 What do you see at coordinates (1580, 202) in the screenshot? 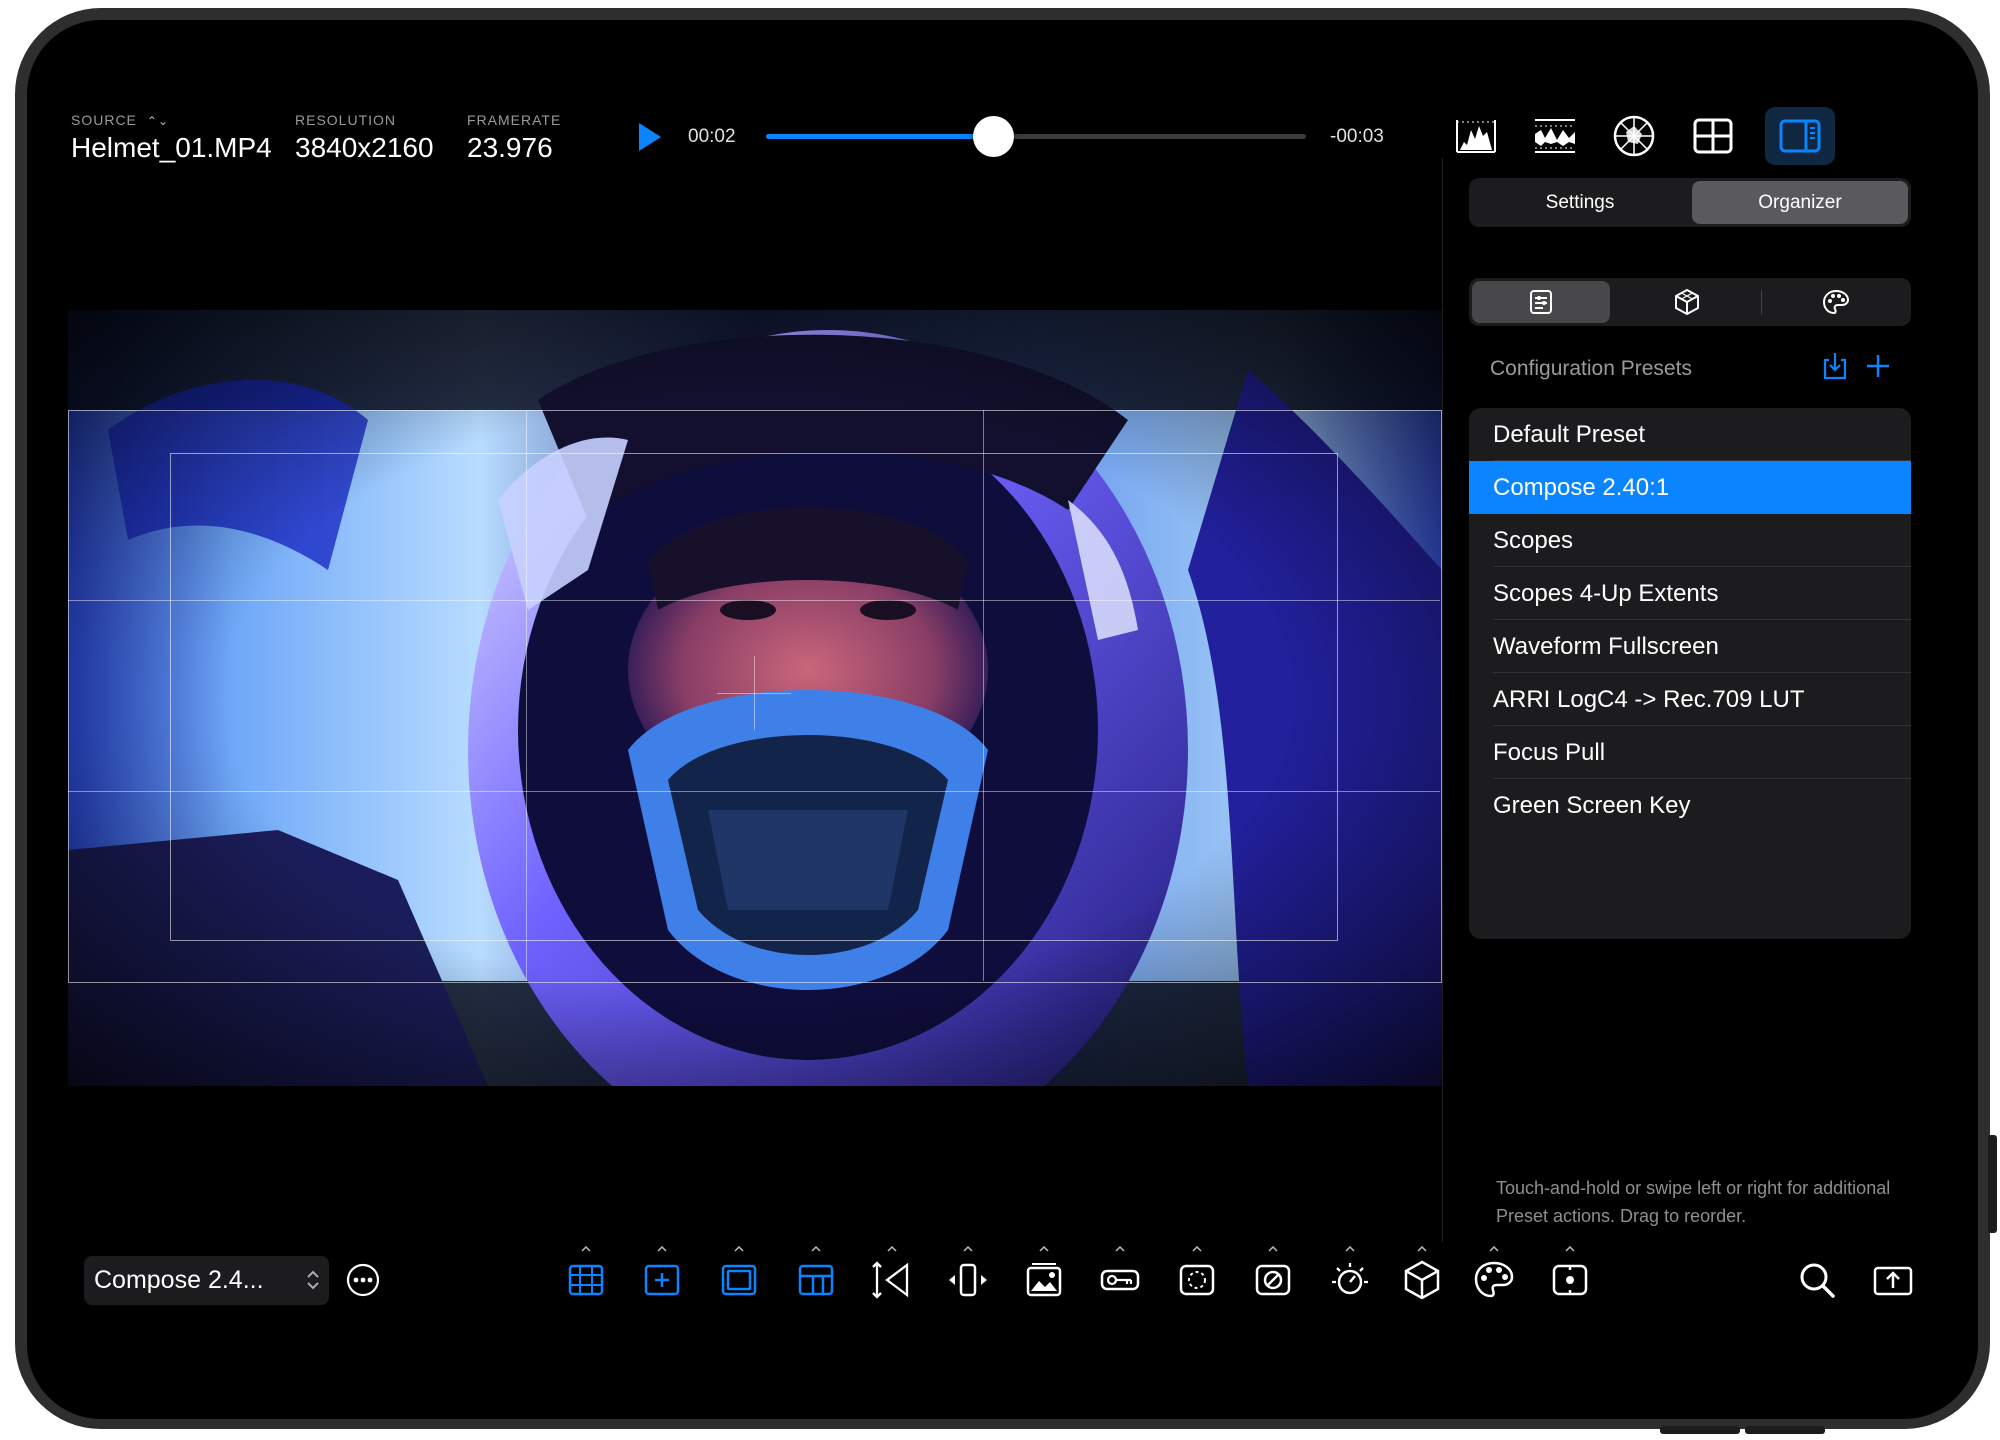
I see `tab-settings: Settings` at bounding box center [1580, 202].